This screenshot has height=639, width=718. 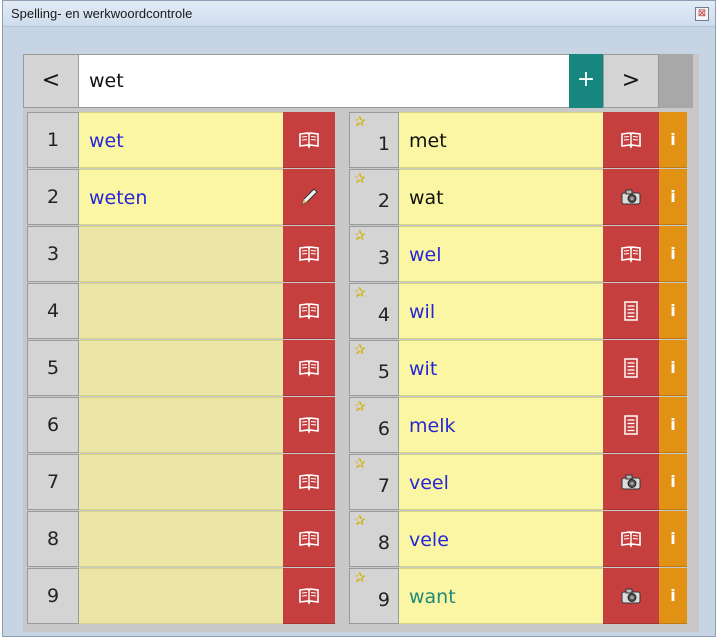 I want to click on row-number-label: 7, so click(x=383, y=486).